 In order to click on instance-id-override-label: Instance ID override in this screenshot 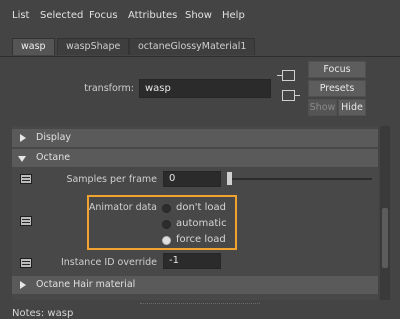, I will do `click(108, 262)`.